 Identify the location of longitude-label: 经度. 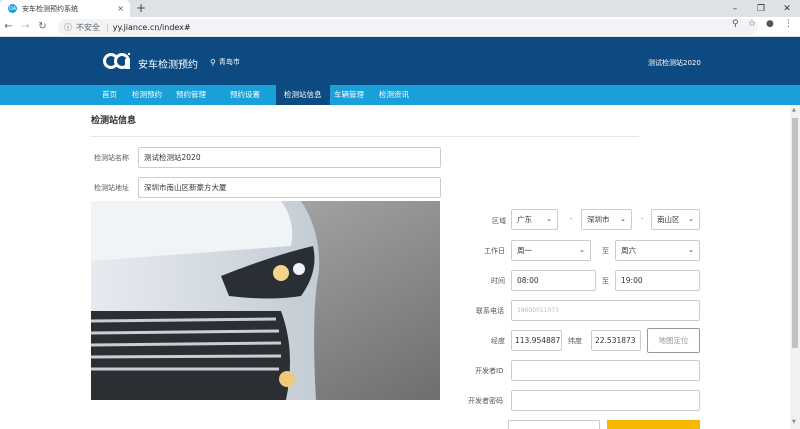
(498, 341).